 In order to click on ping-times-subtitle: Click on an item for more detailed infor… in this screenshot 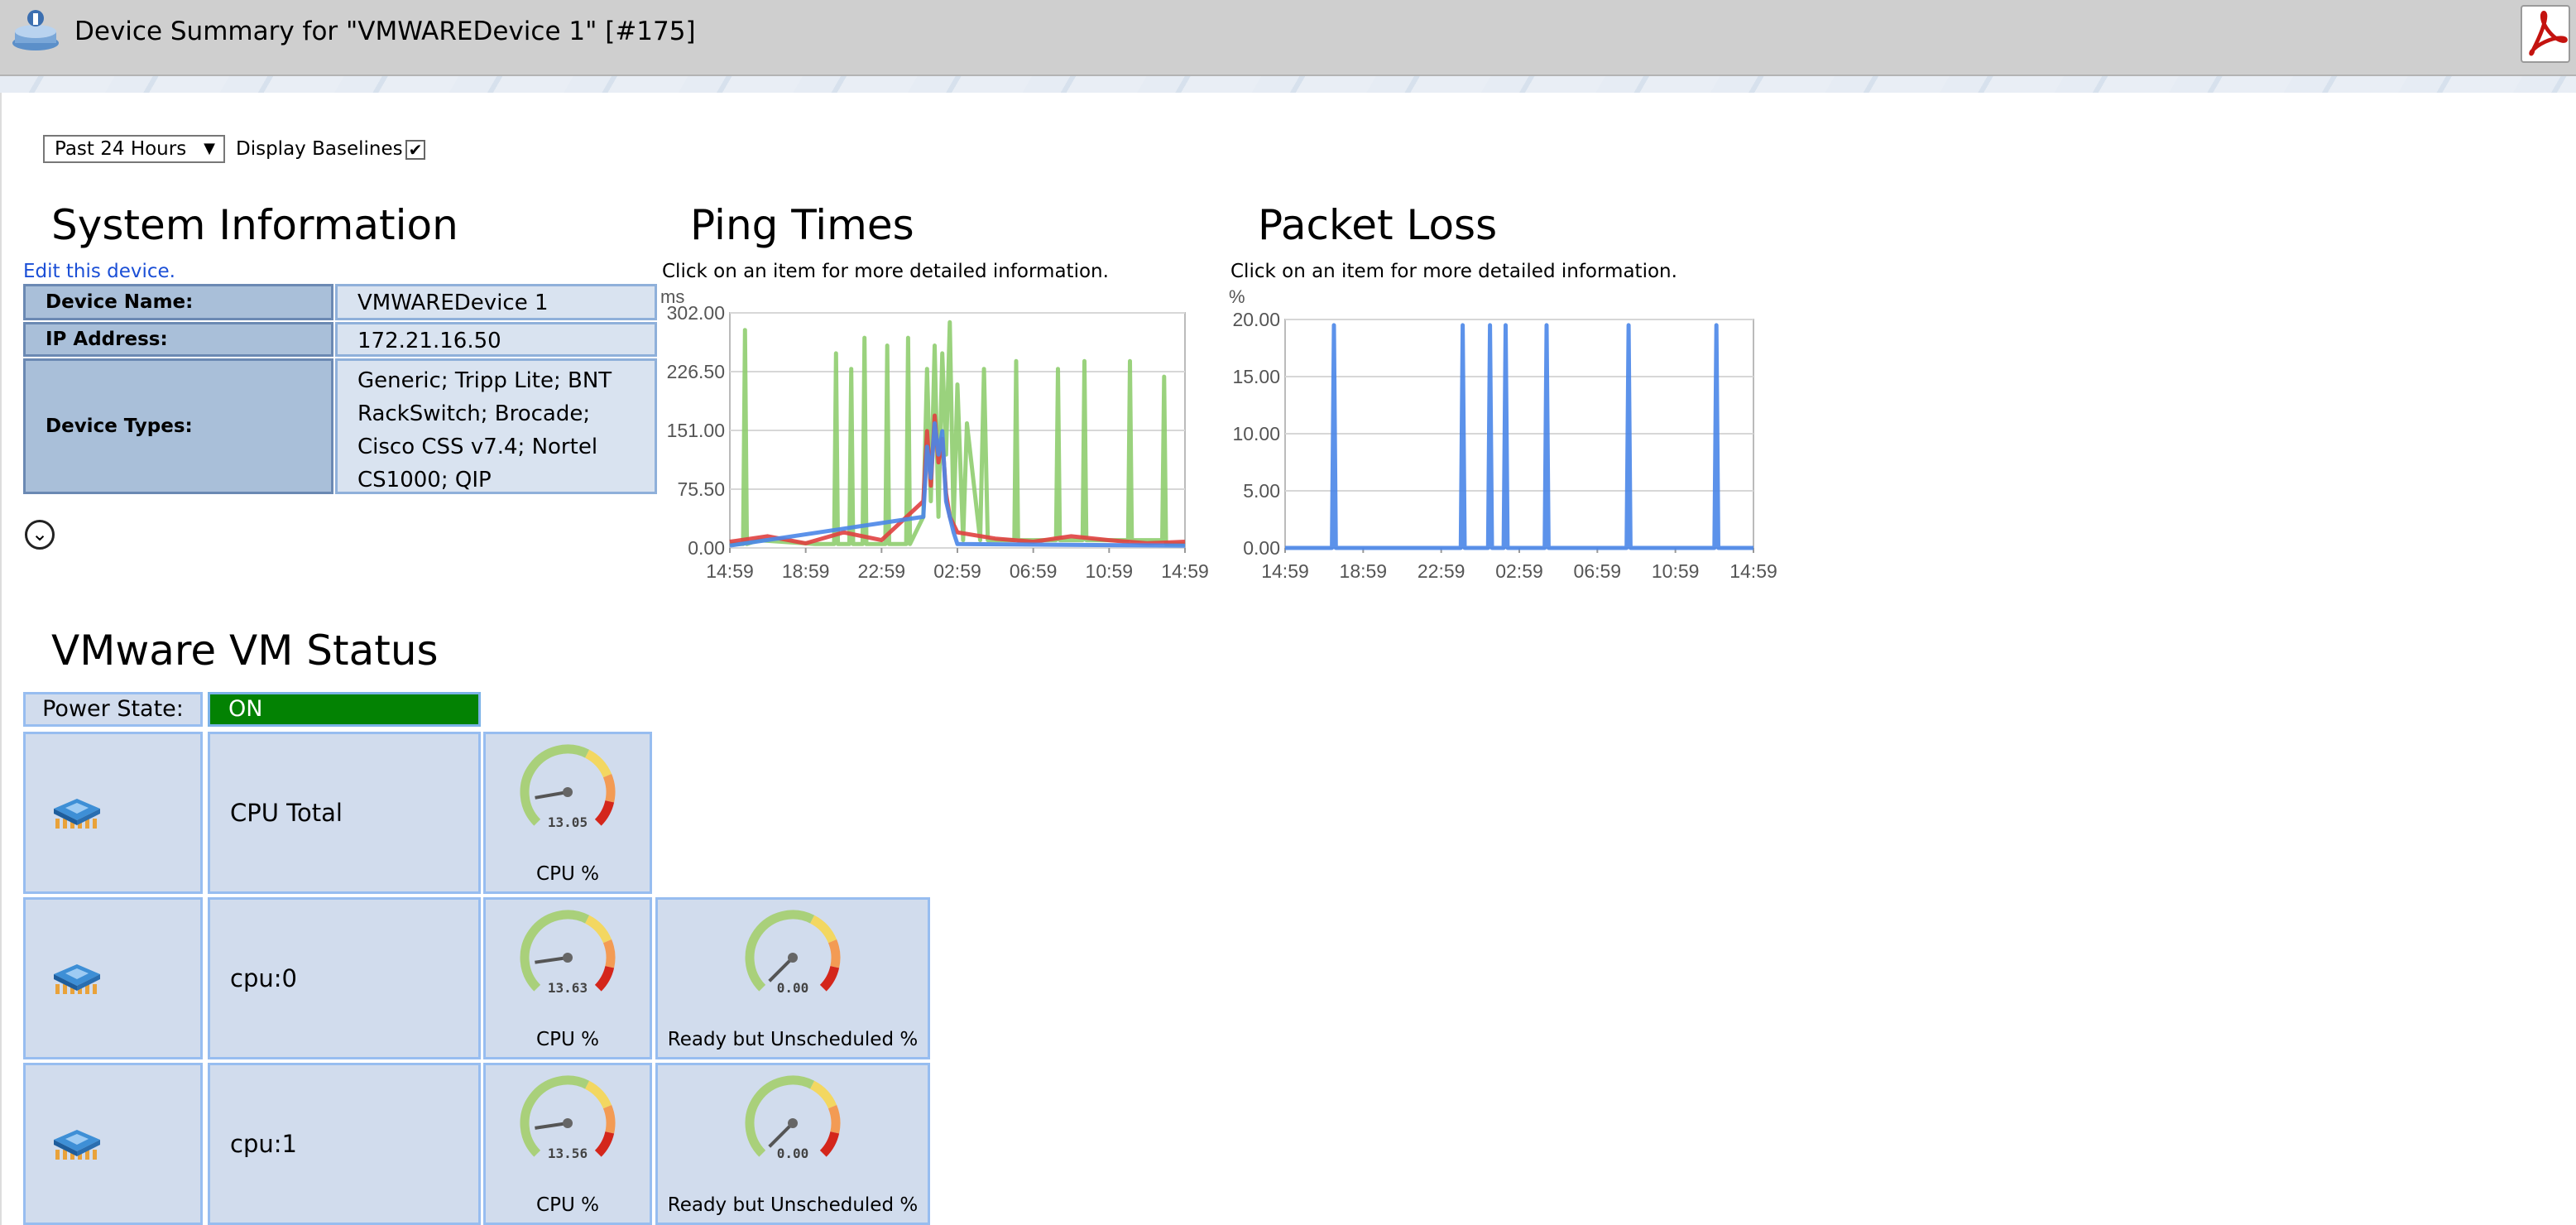, I will do `click(885, 272)`.